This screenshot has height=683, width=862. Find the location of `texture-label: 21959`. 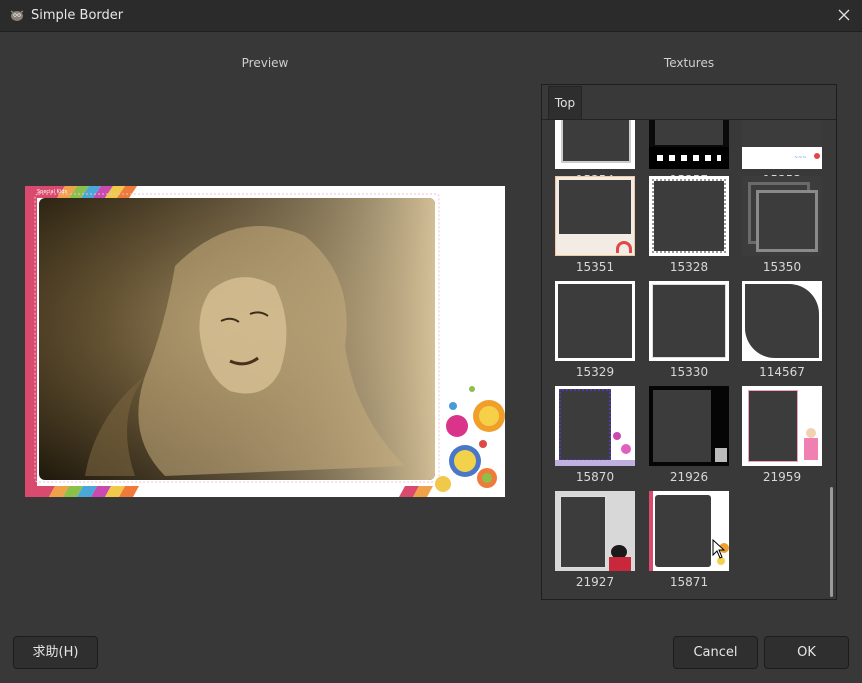

texture-label: 21959 is located at coordinates (782, 477).